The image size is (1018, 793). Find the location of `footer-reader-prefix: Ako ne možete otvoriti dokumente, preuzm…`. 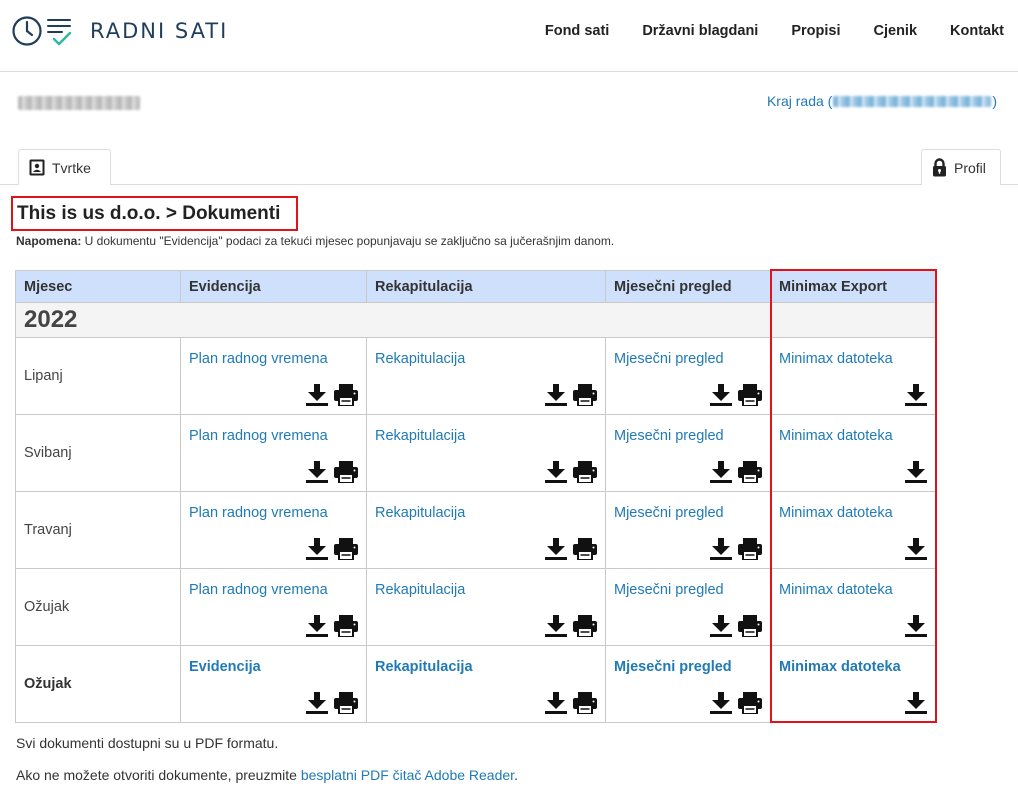

footer-reader-prefix: Ako ne možete otvoriti dokumente, preuzm… is located at coordinates (158, 775).